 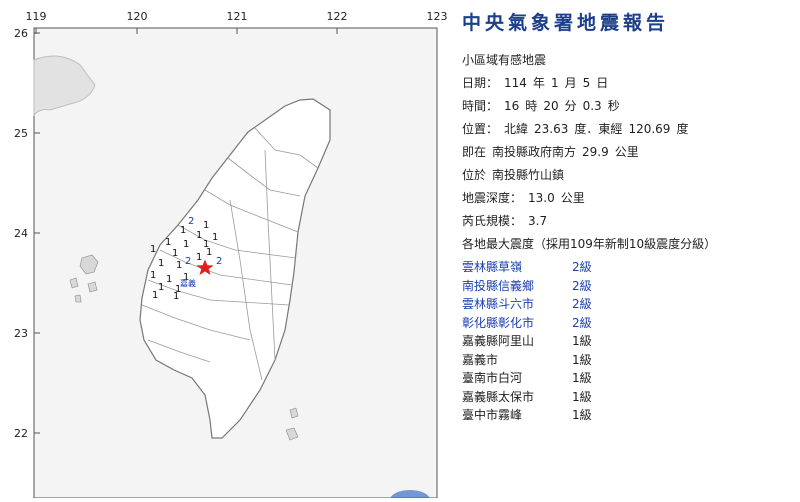 What do you see at coordinates (602, 83) in the screenshot?
I see `date-day-unit: 日` at bounding box center [602, 83].